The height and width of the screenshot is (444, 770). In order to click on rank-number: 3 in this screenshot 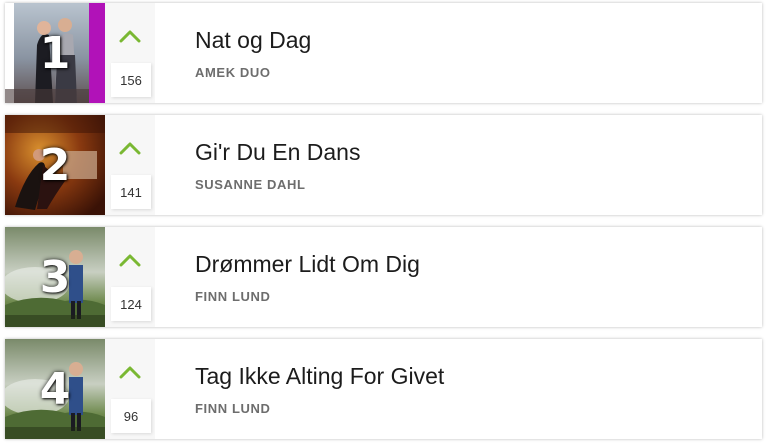, I will do `click(55, 277)`.